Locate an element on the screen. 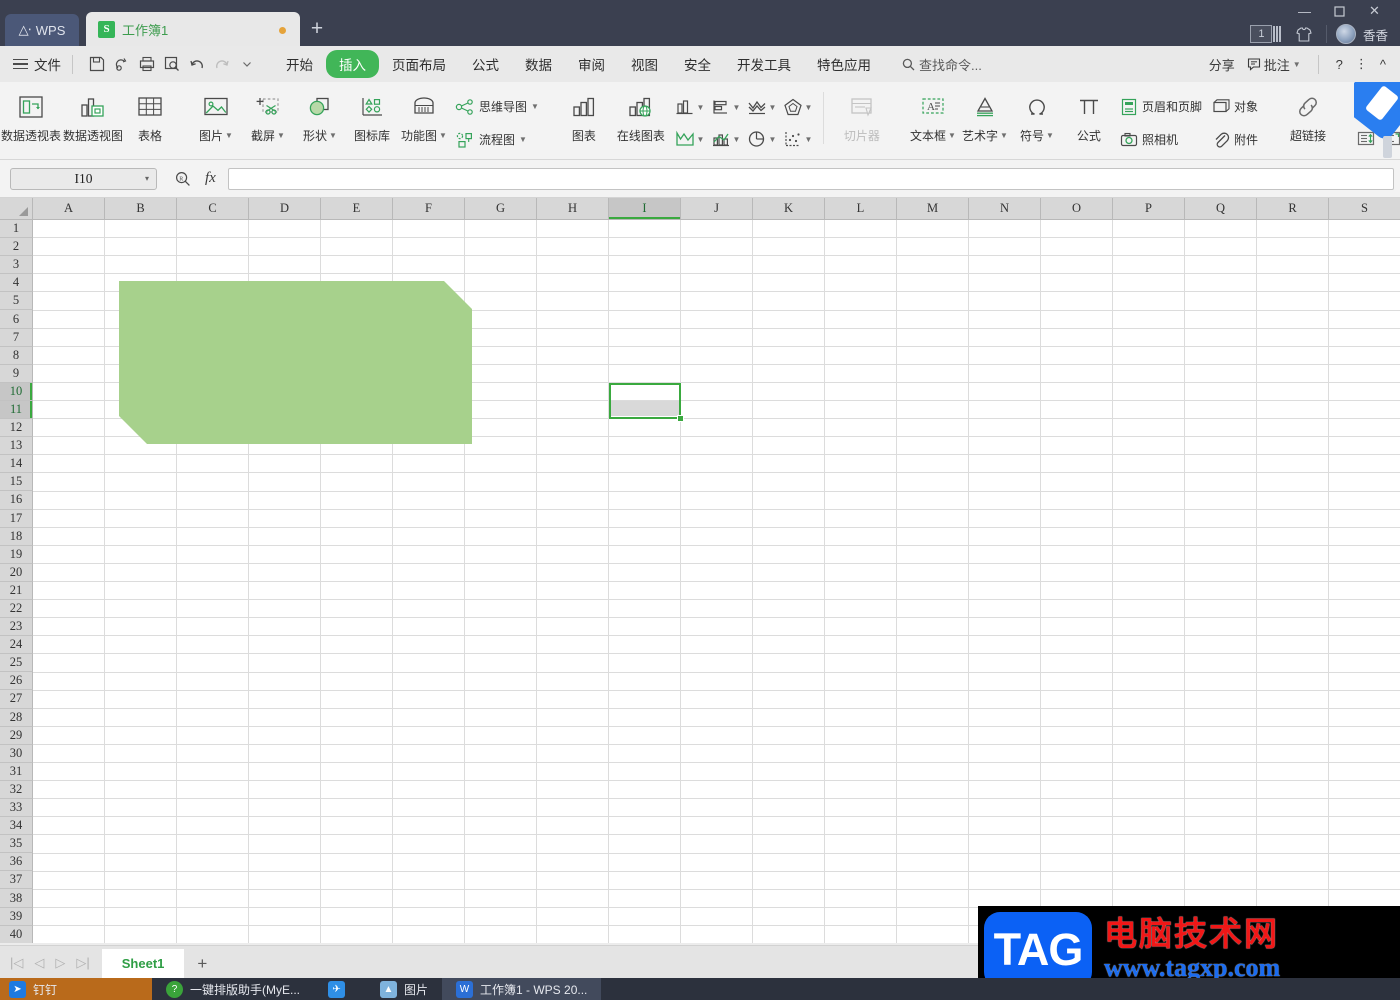  help-button: ? is located at coordinates (1339, 64).